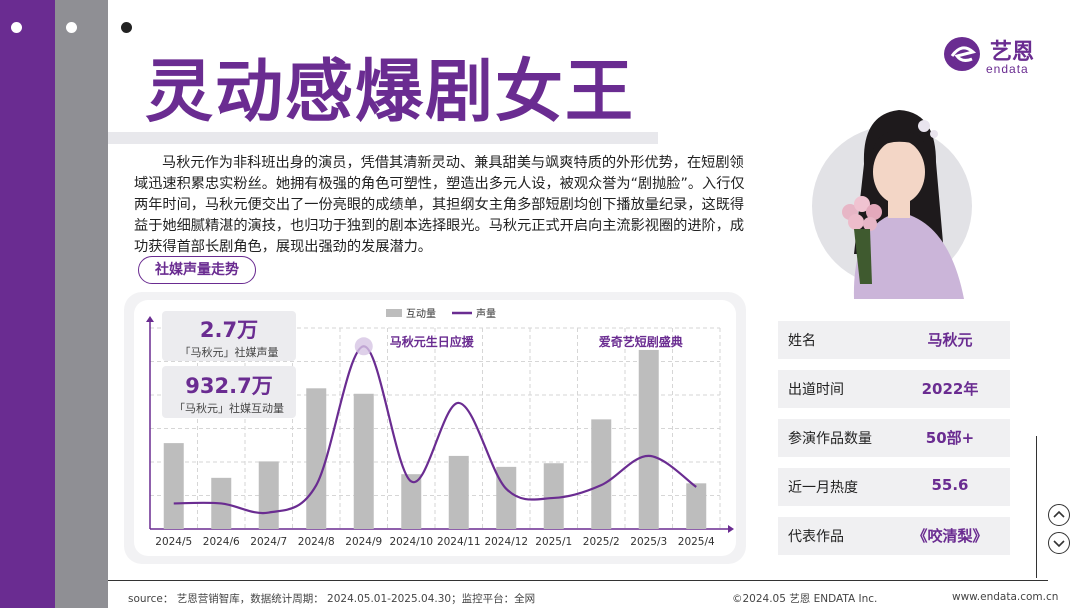 The image size is (1080, 608). What do you see at coordinates (648, 542) in the screenshot?
I see `x-tick-label: 2025/3` at bounding box center [648, 542].